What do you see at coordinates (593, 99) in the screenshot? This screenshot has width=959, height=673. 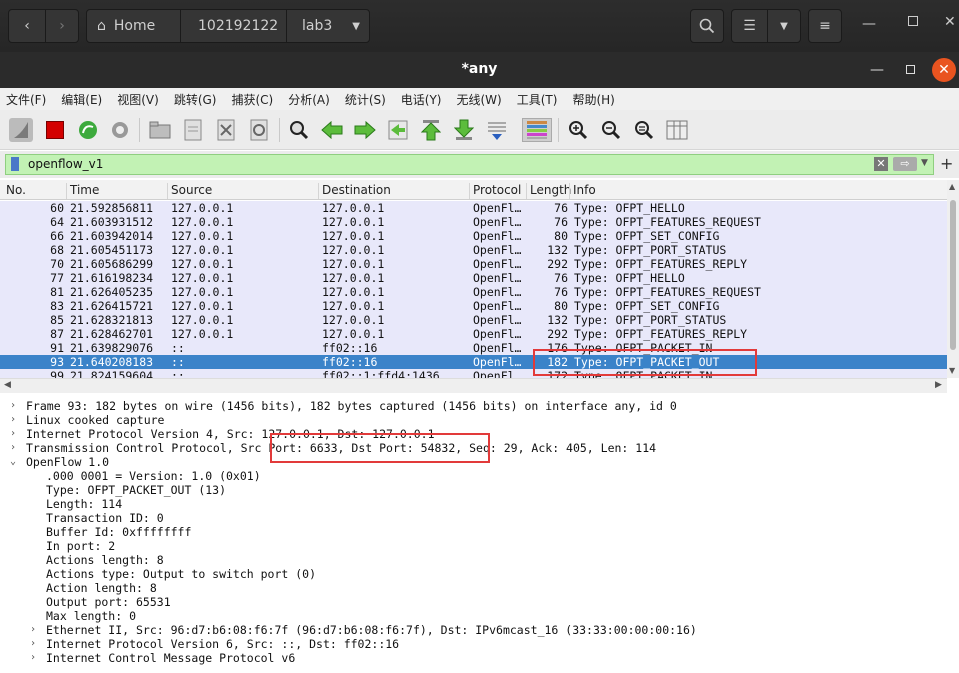 I see `menu-help: 帮助(H)` at bounding box center [593, 99].